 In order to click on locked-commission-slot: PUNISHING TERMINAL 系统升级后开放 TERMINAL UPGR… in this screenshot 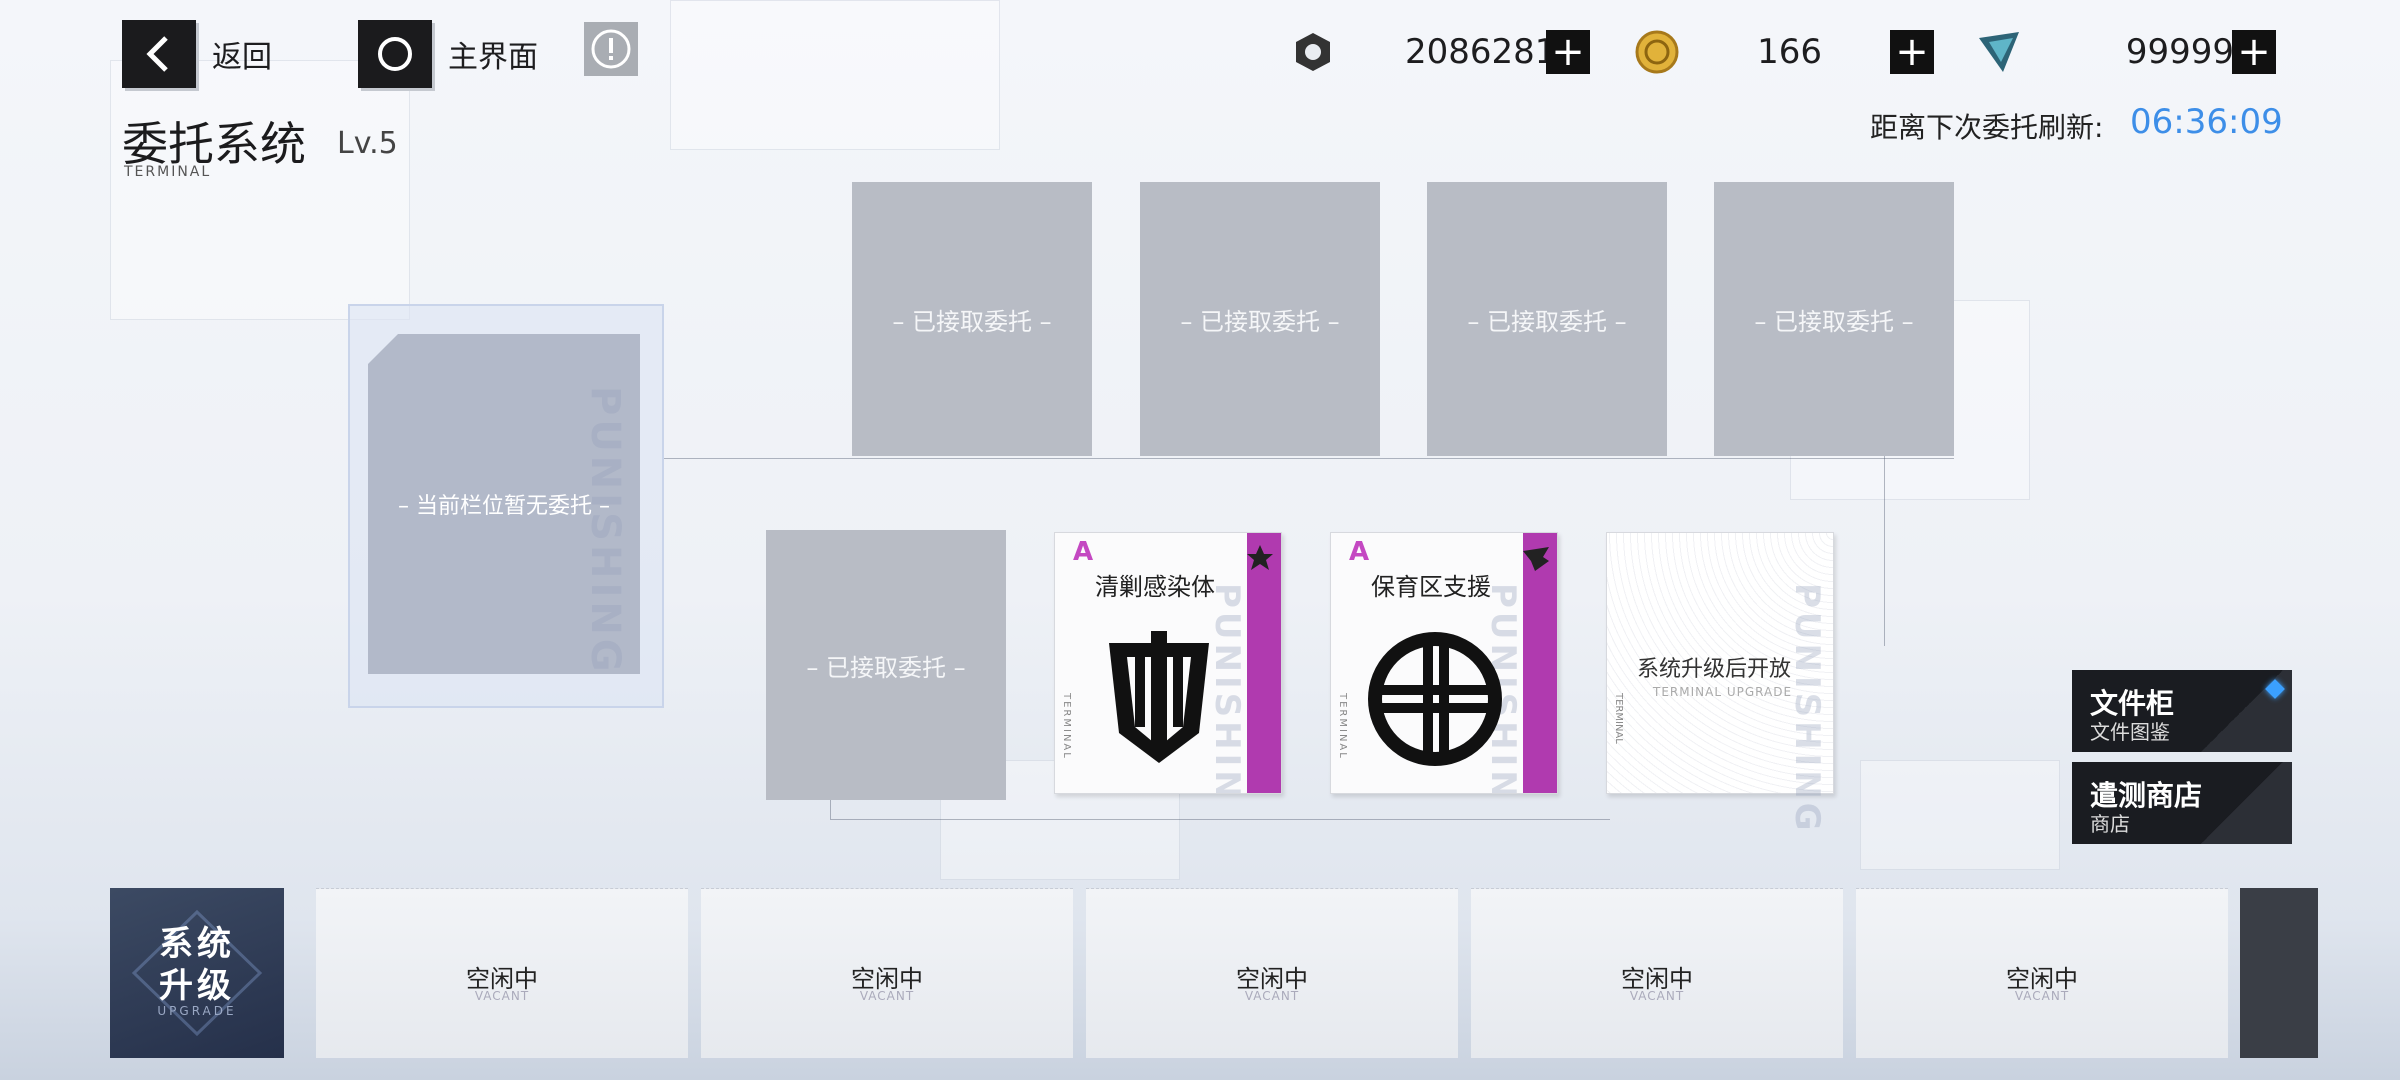, I will do `click(1720, 683)`.